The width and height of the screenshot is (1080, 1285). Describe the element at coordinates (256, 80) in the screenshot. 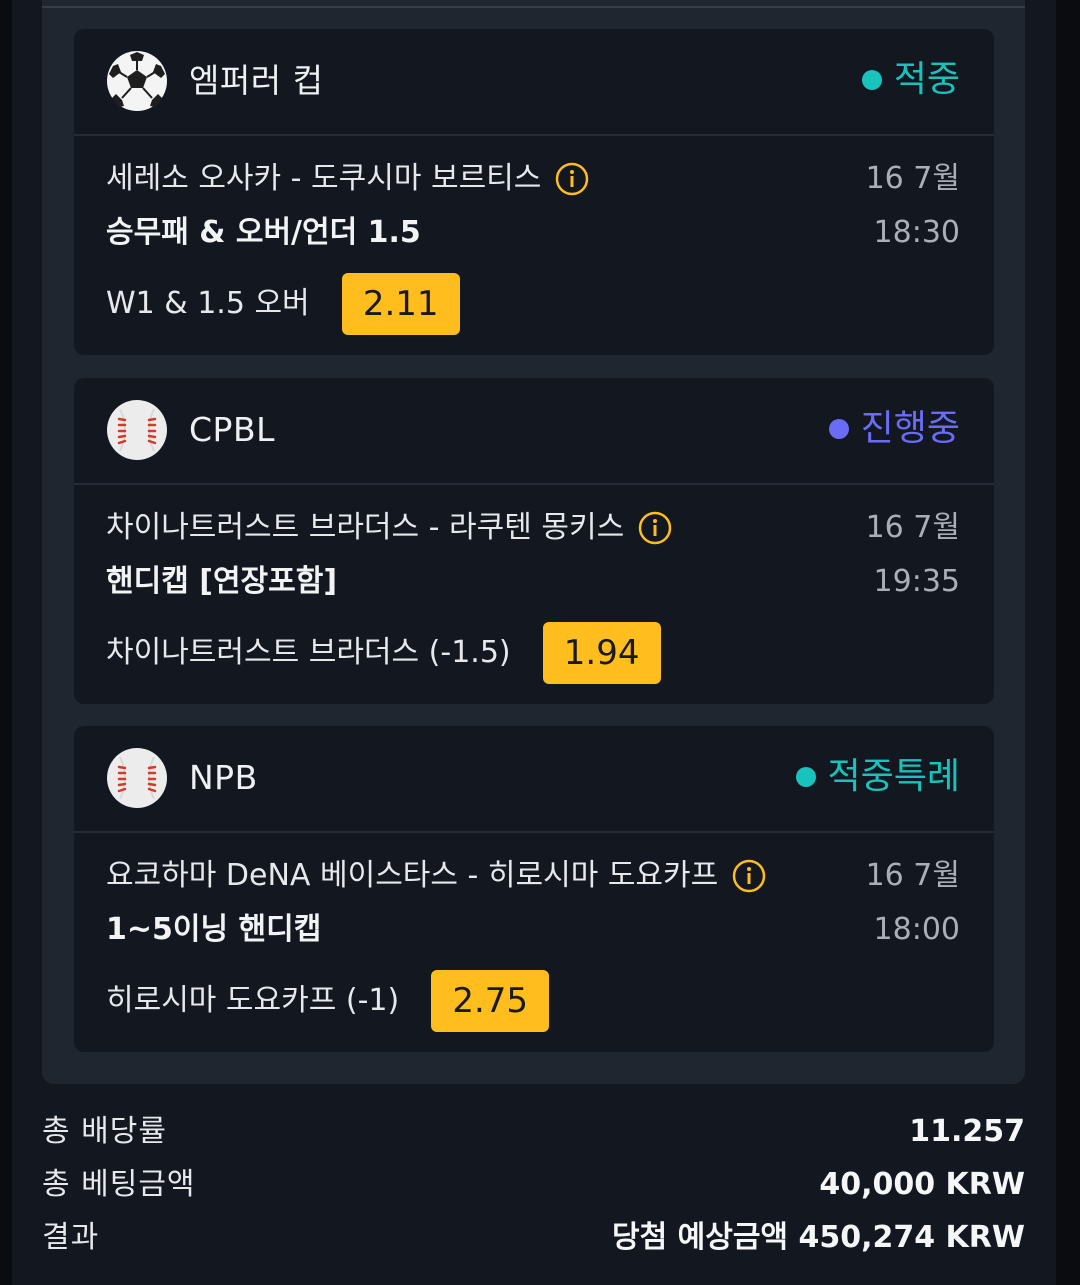

I see `league-name: 엠퍼러 컵` at that location.